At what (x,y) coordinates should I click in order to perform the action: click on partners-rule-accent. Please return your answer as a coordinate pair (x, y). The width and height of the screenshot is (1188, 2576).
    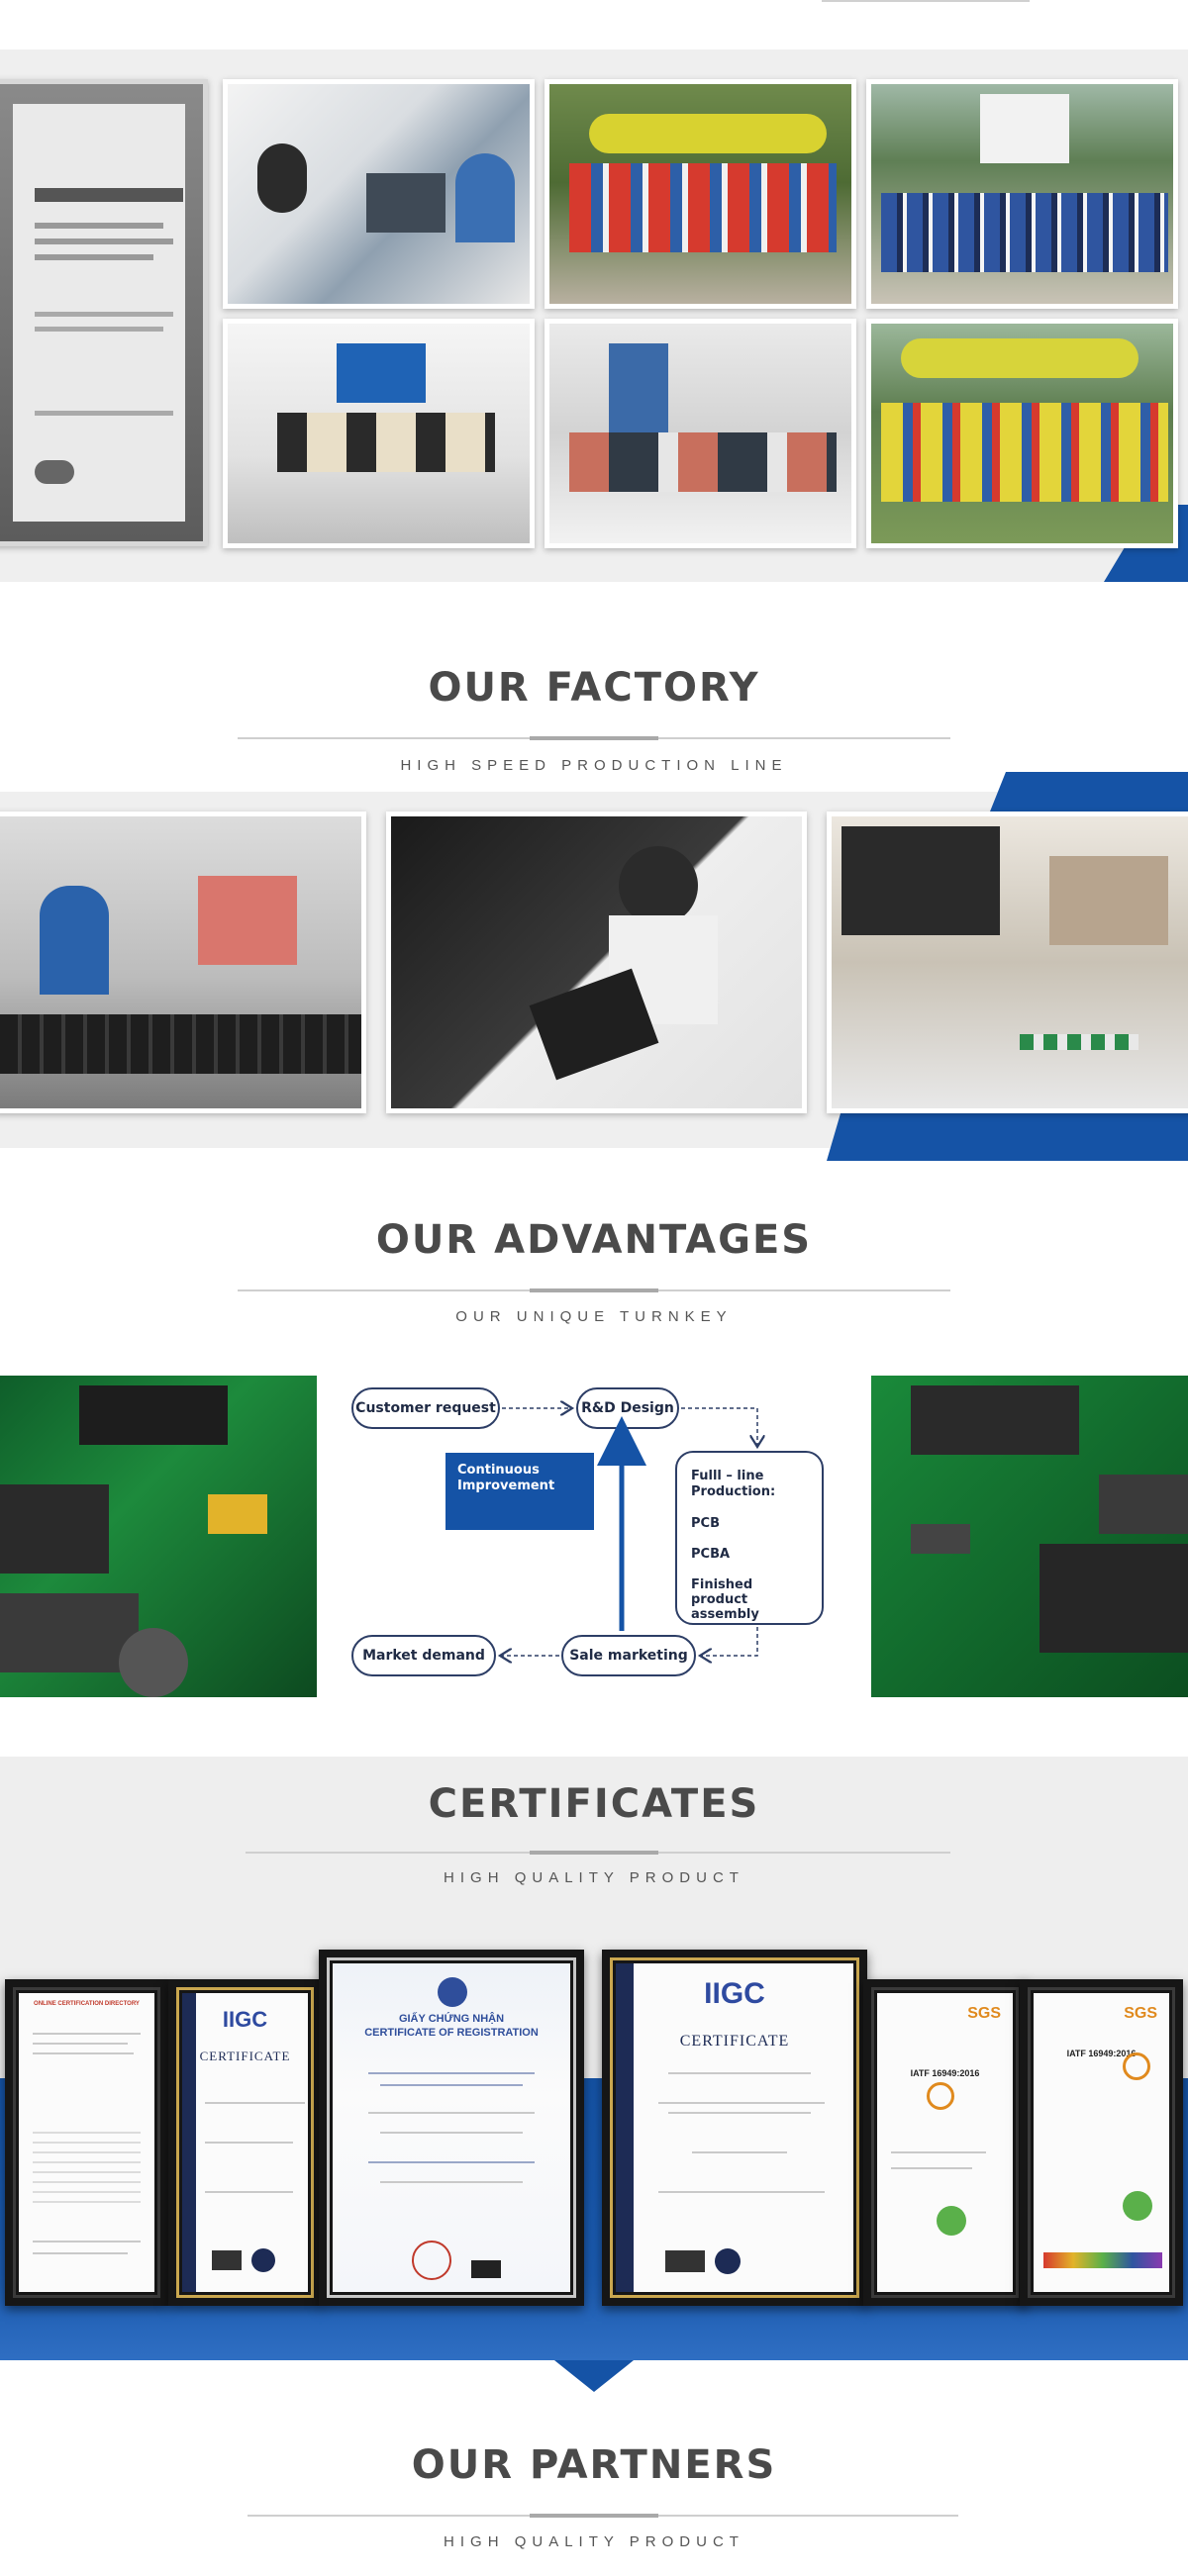
    Looking at the image, I should click on (594, 2516).